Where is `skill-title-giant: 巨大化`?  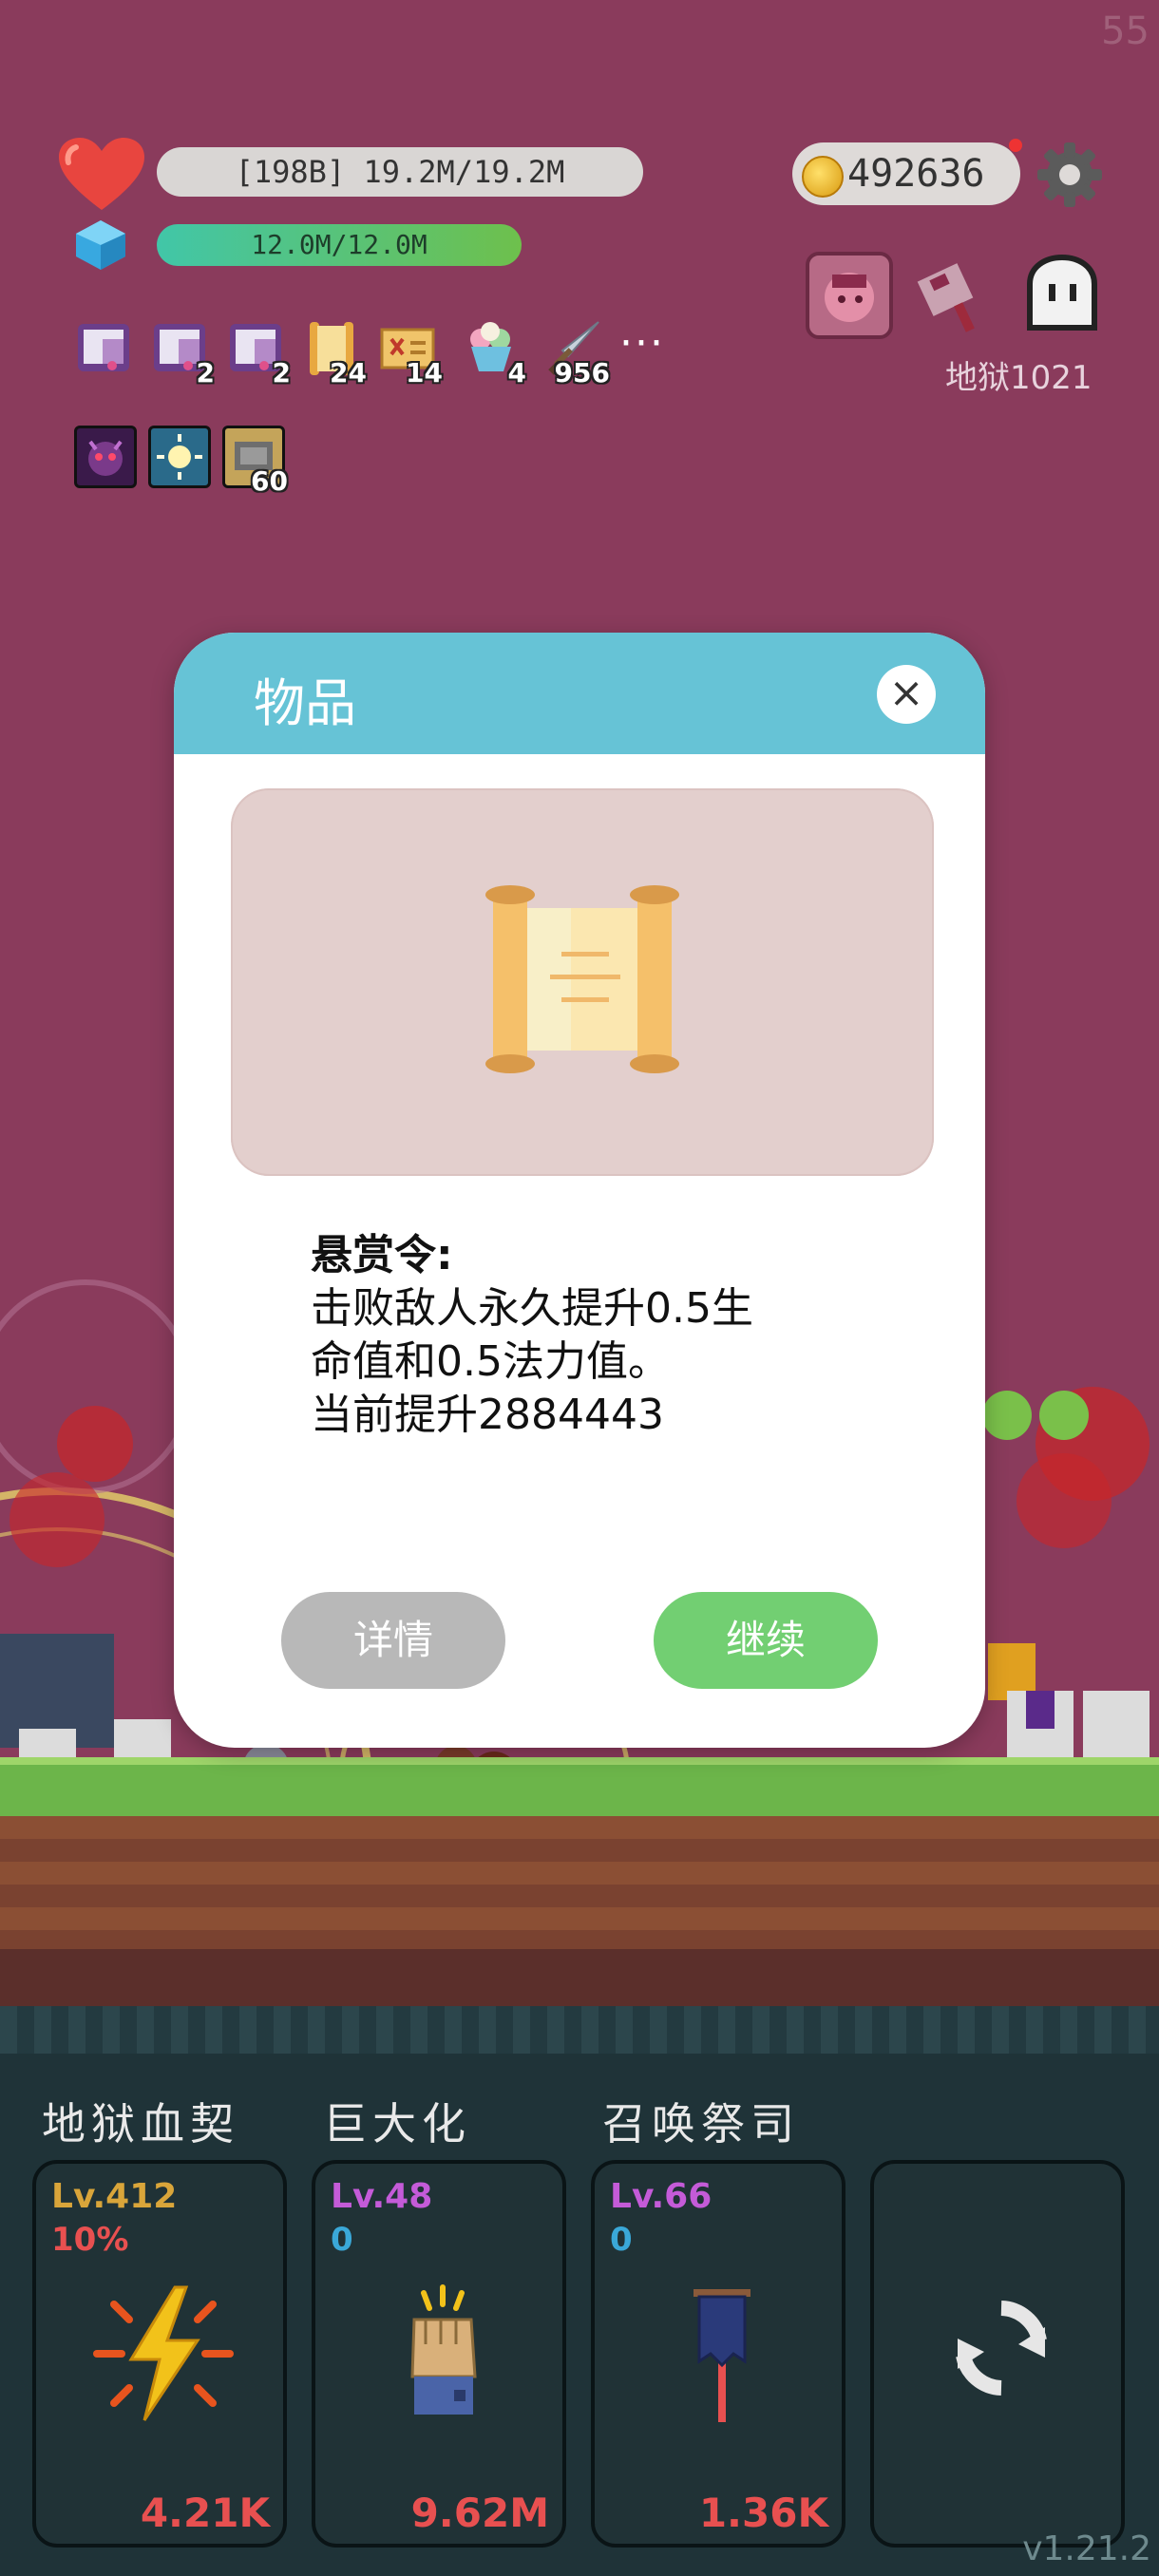 skill-title-giant: 巨大化 is located at coordinates (397, 2124).